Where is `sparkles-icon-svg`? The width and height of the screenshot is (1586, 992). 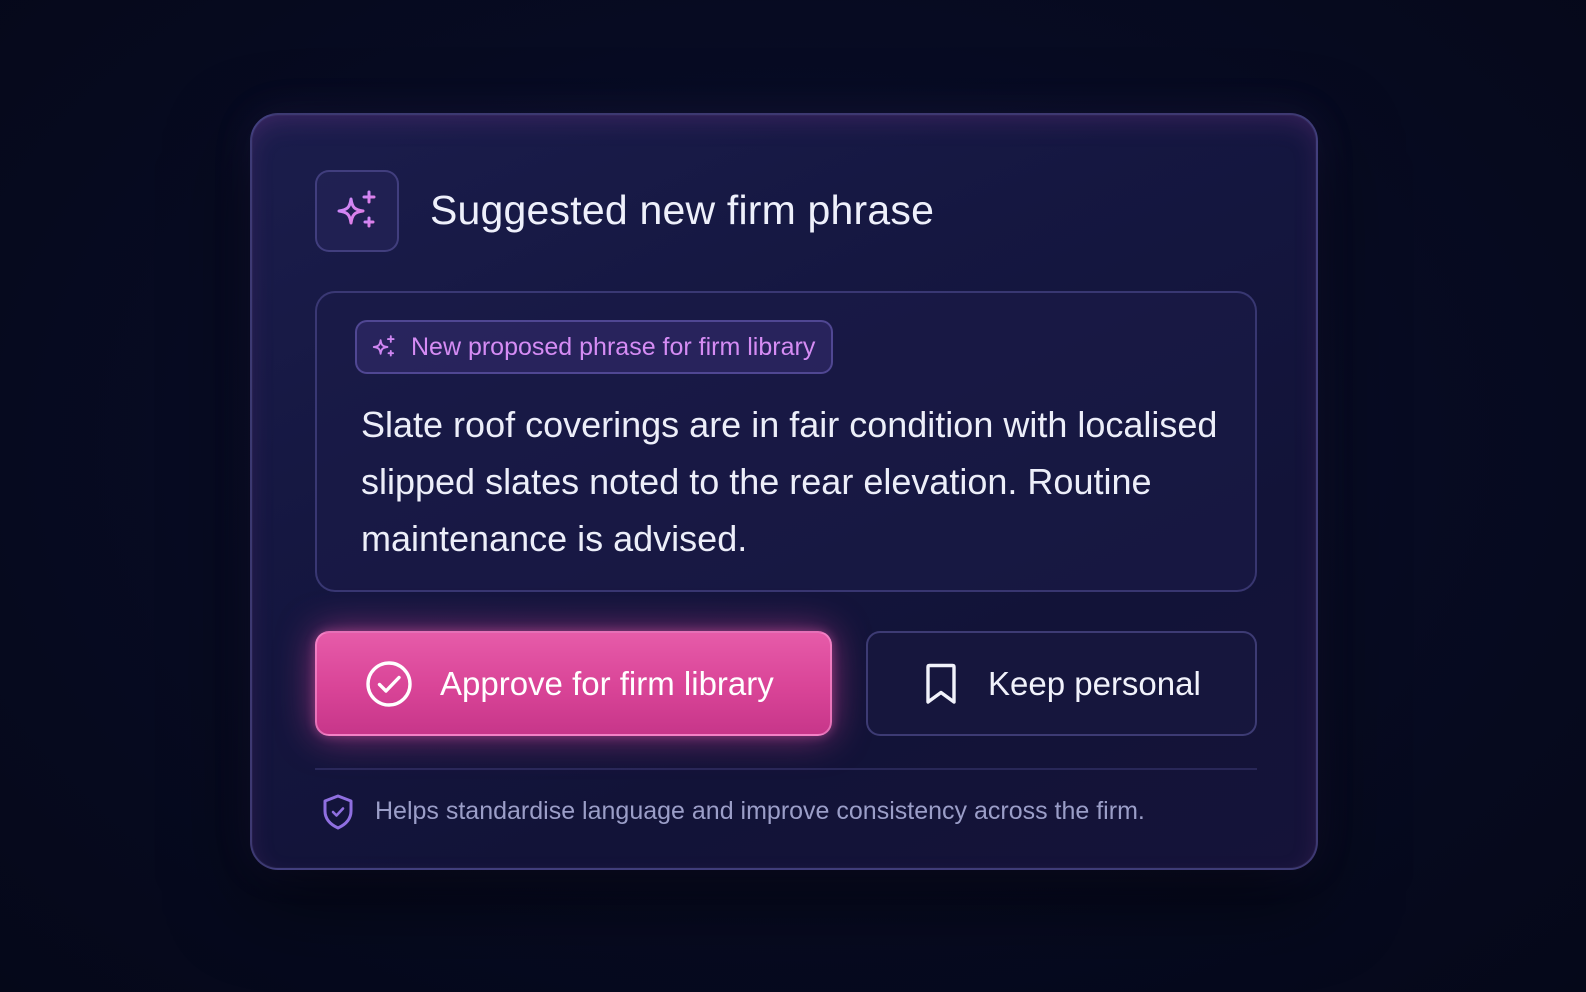
sparkles-icon-svg is located at coordinates (356, 209).